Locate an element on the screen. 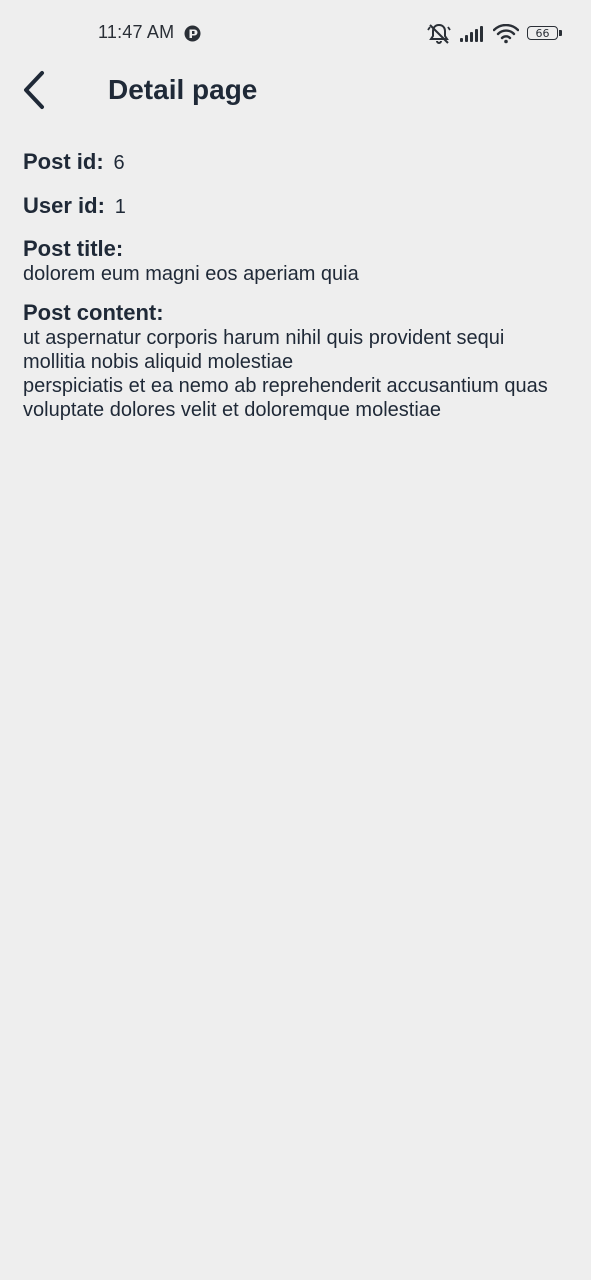  post-id-row: Post id: 6 is located at coordinates (295, 162).